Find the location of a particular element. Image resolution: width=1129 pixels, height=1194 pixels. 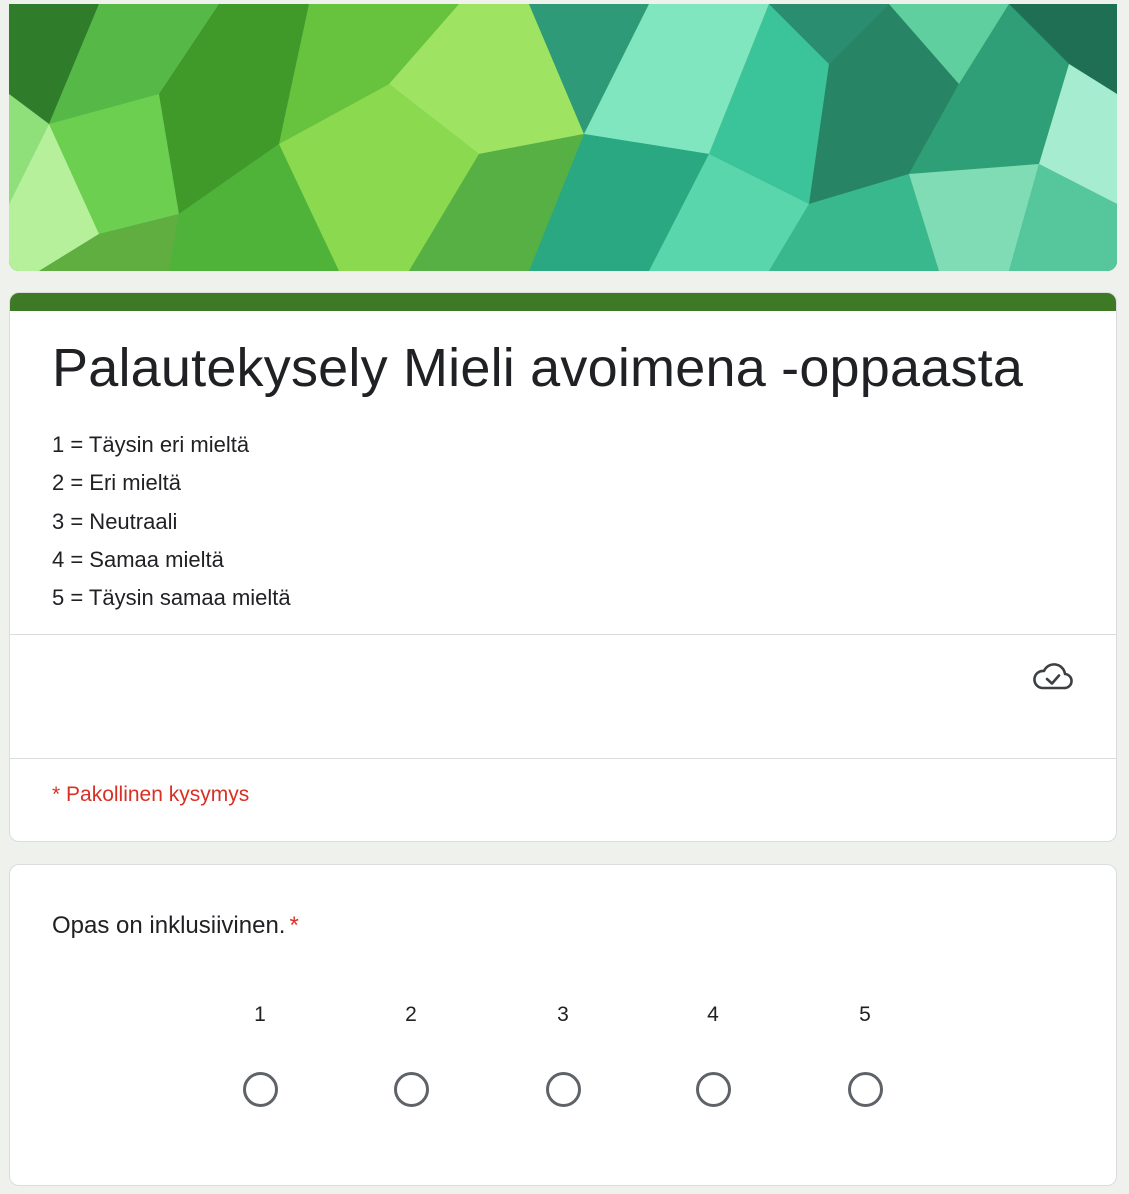

description-line: 2 = Eri mieltä is located at coordinates (116, 483).